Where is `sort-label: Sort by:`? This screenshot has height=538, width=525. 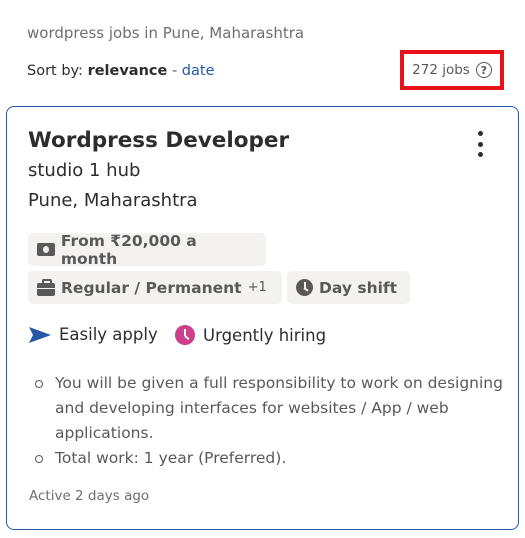
sort-label: Sort by: is located at coordinates (55, 71).